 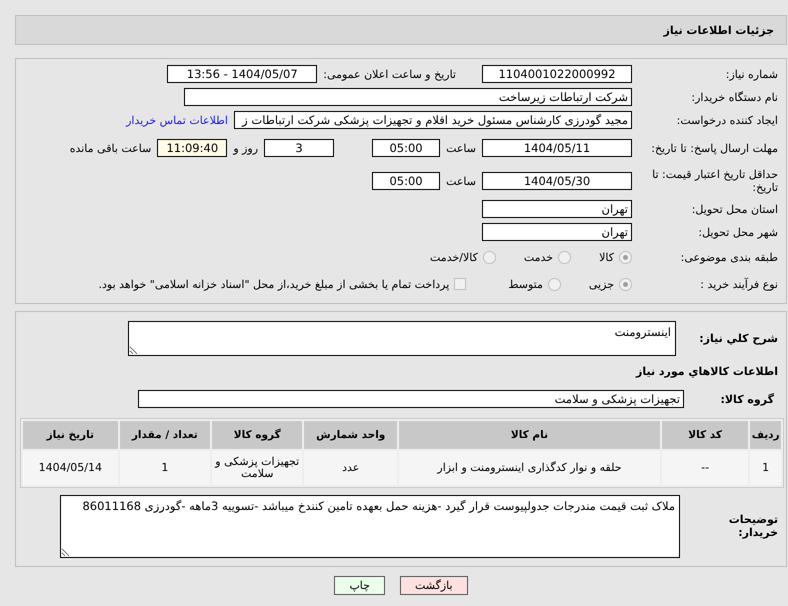 What do you see at coordinates (606, 257) in the screenshot?
I see `option-label: کالا` at bounding box center [606, 257].